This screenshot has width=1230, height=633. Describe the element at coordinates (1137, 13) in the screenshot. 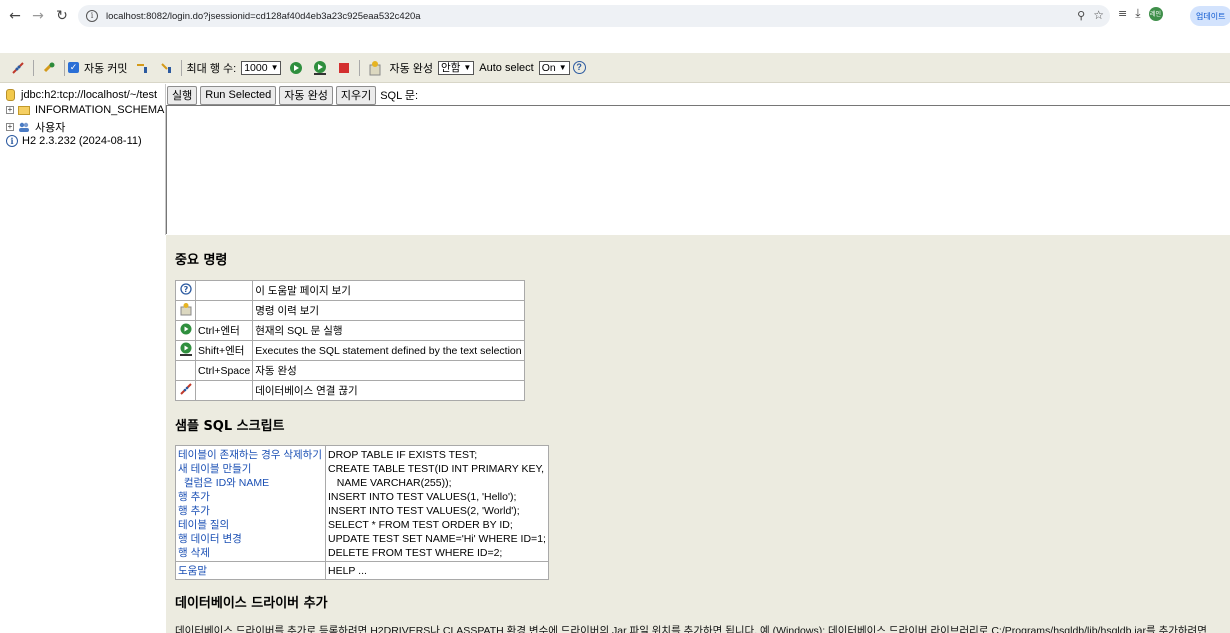

I see `download-icon: ⤓` at that location.